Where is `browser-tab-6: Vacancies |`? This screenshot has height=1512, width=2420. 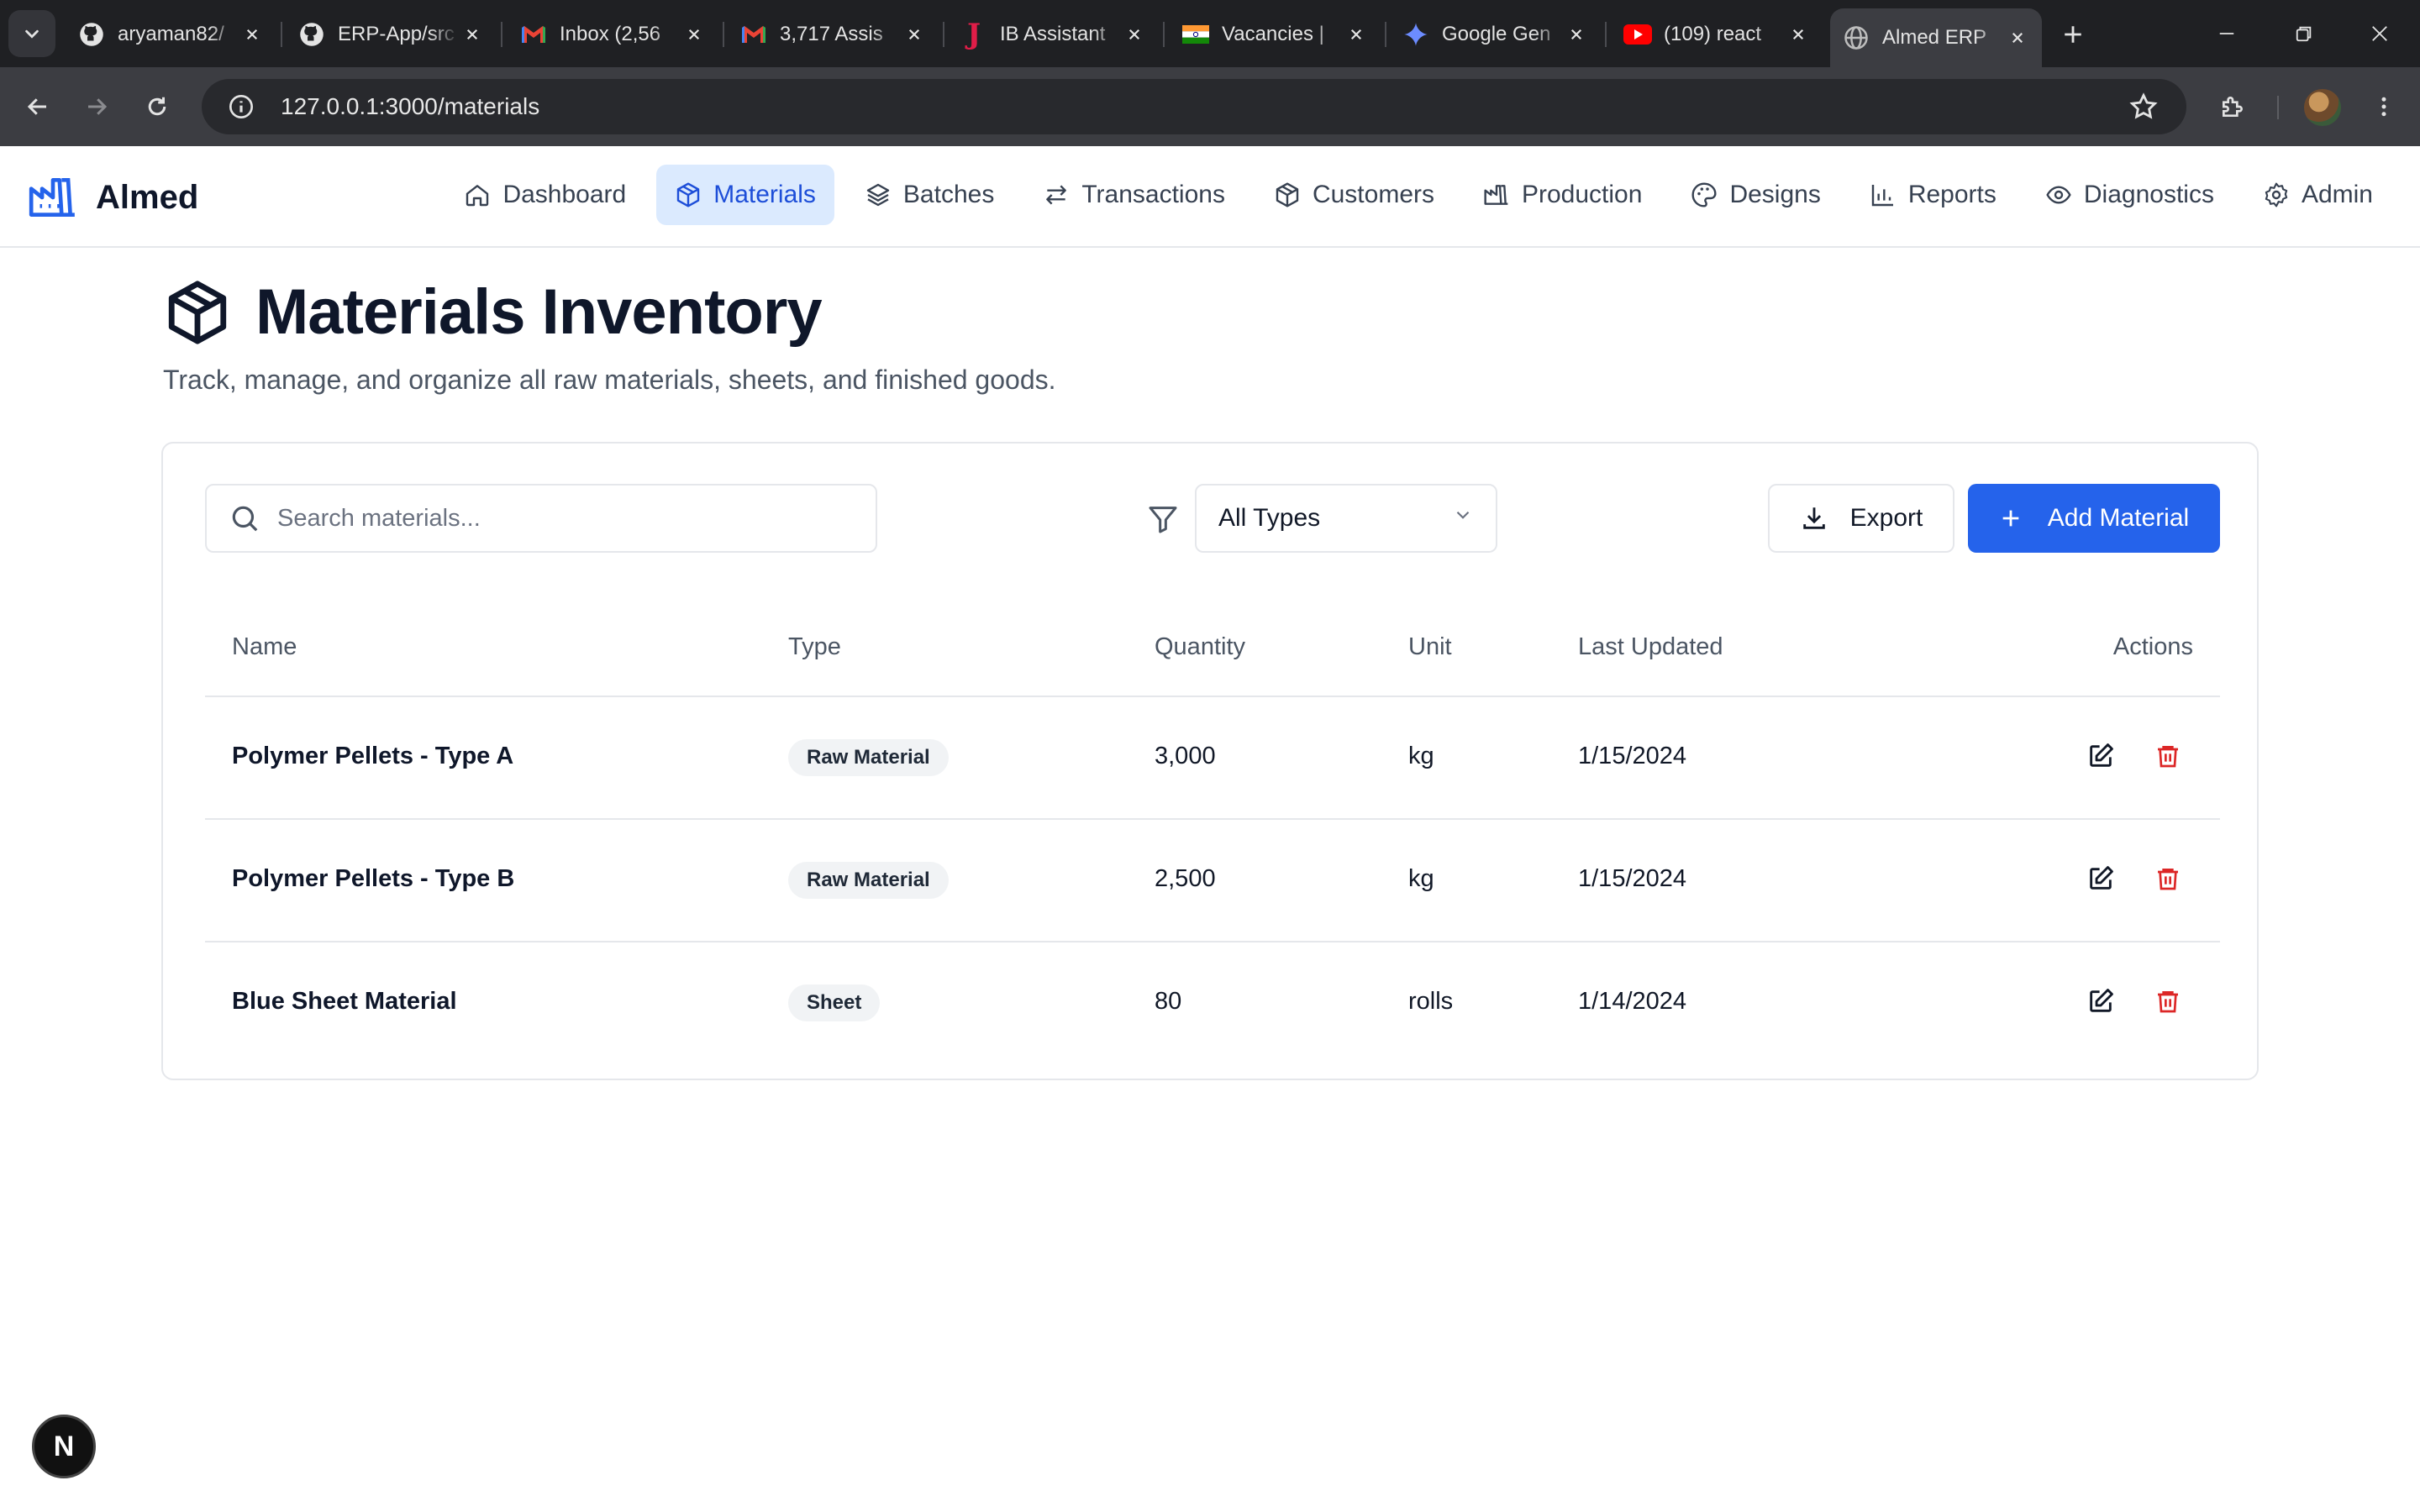 browser-tab-6: Vacancies | is located at coordinates (1275, 34).